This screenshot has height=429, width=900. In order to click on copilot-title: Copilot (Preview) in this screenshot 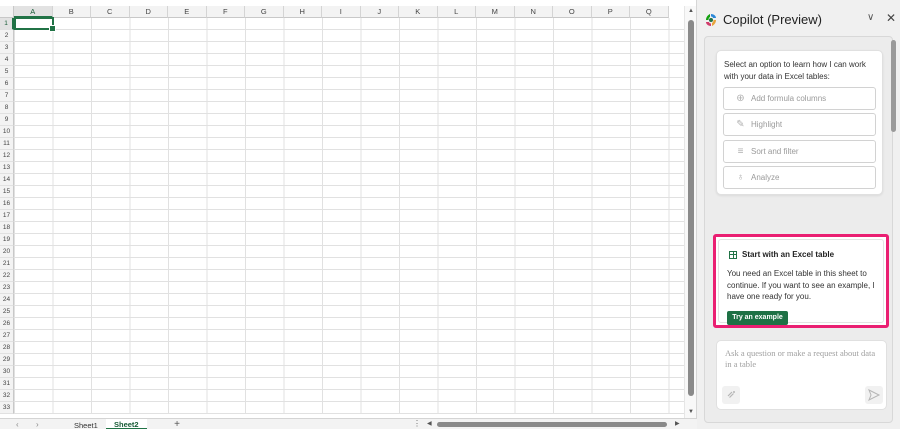, I will do `click(772, 19)`.